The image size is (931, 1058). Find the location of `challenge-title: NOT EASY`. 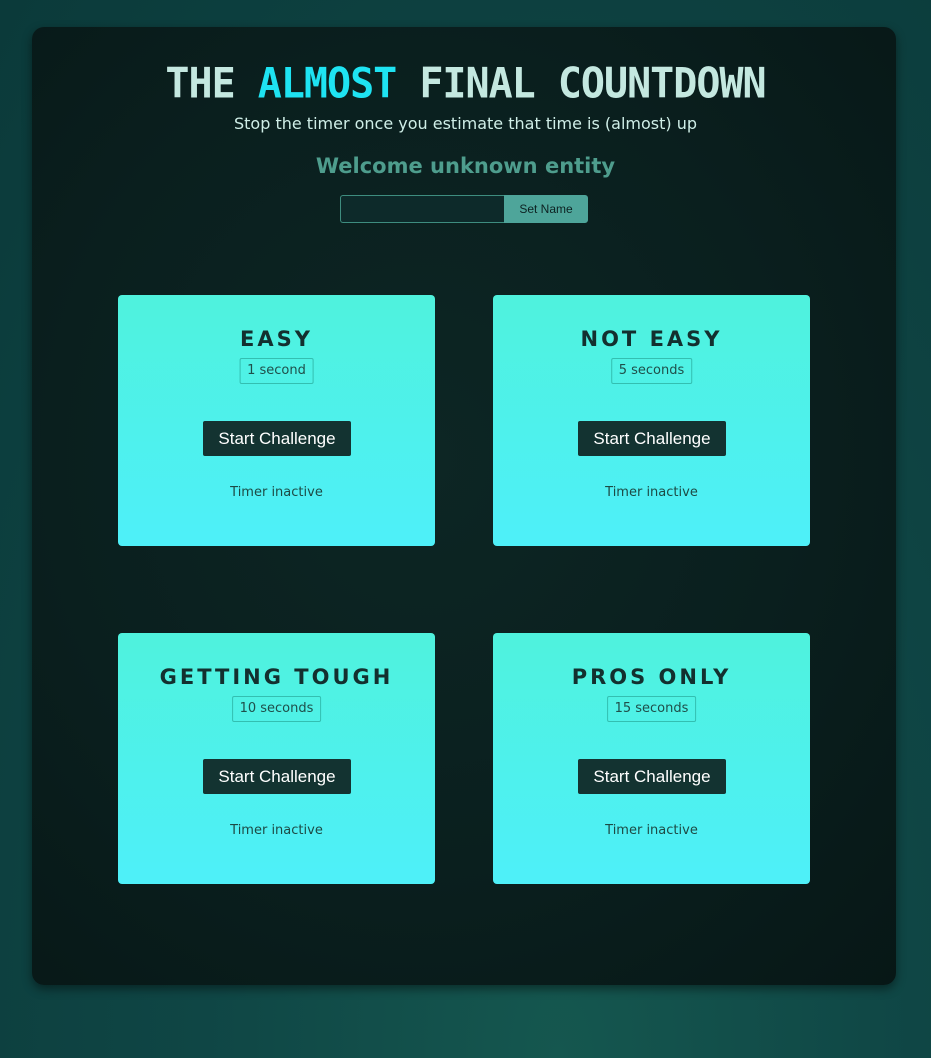

challenge-title: NOT EASY is located at coordinates (651, 339).